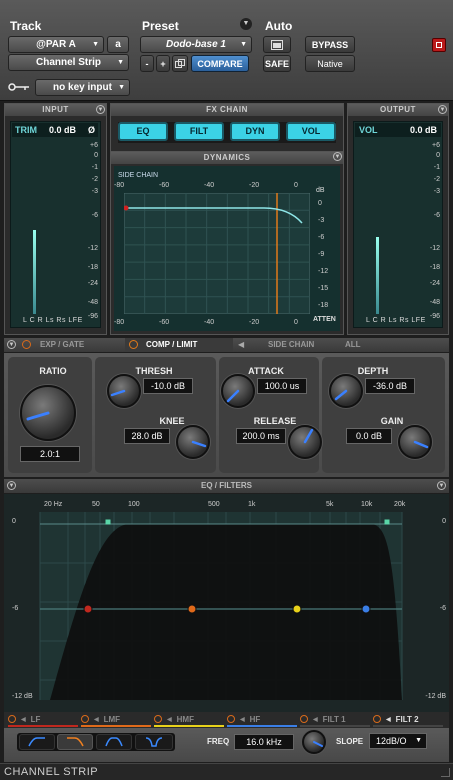  What do you see at coordinates (50, 454) in the screenshot?
I see `ratio-value: 2.0:1` at bounding box center [50, 454].